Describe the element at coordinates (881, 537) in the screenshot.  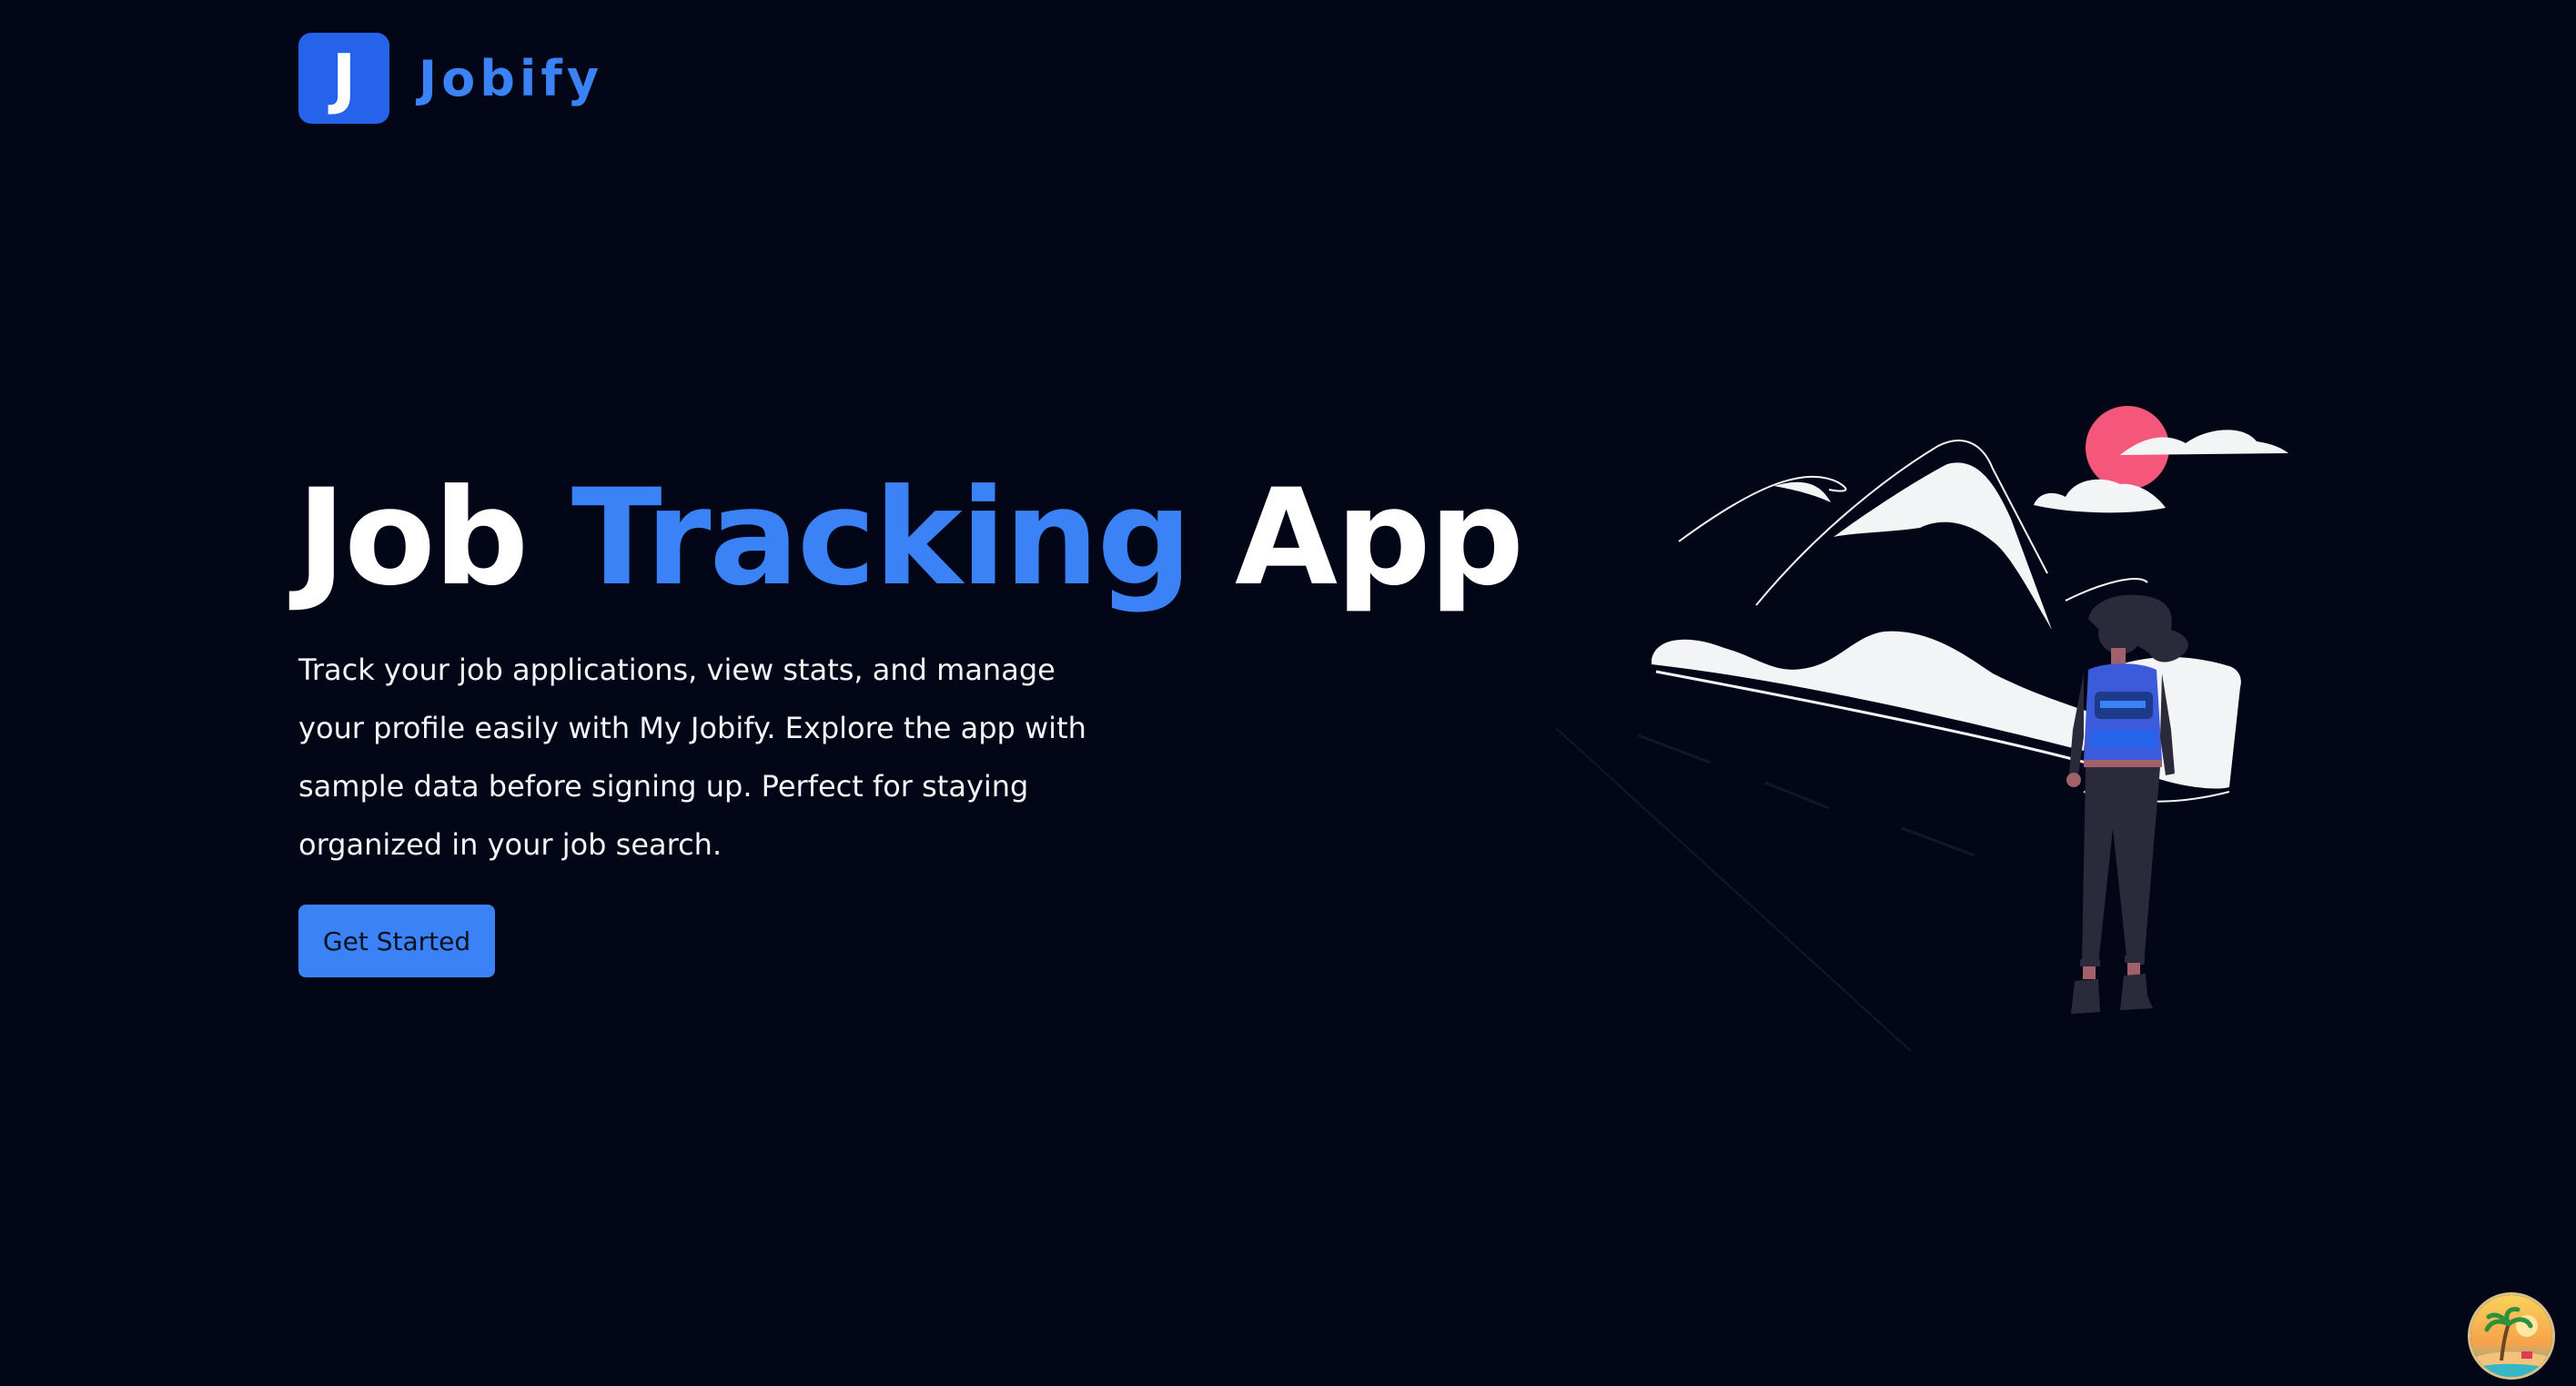
I see `hero-title-accent: Tracking` at that location.